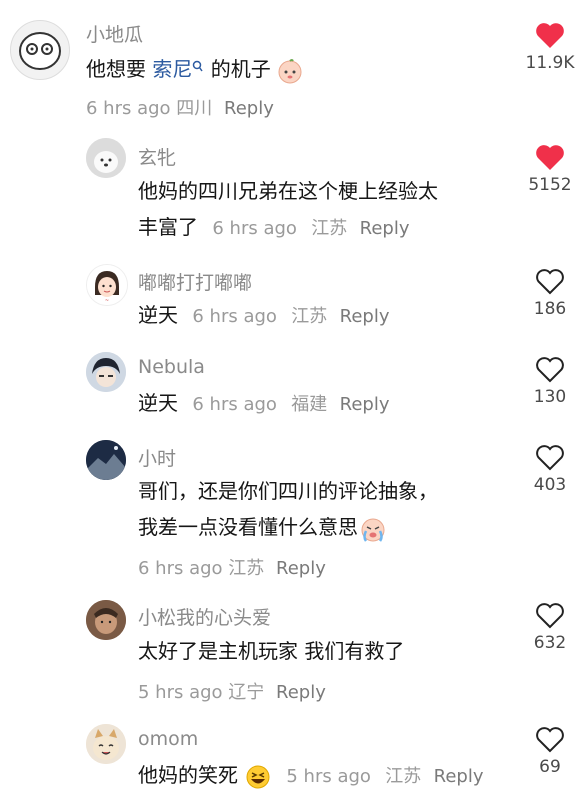 The image size is (584, 800). What do you see at coordinates (288, 191) in the screenshot?
I see `comment-text: 他妈的四川兄弟在这个梗上经验太` at bounding box center [288, 191].